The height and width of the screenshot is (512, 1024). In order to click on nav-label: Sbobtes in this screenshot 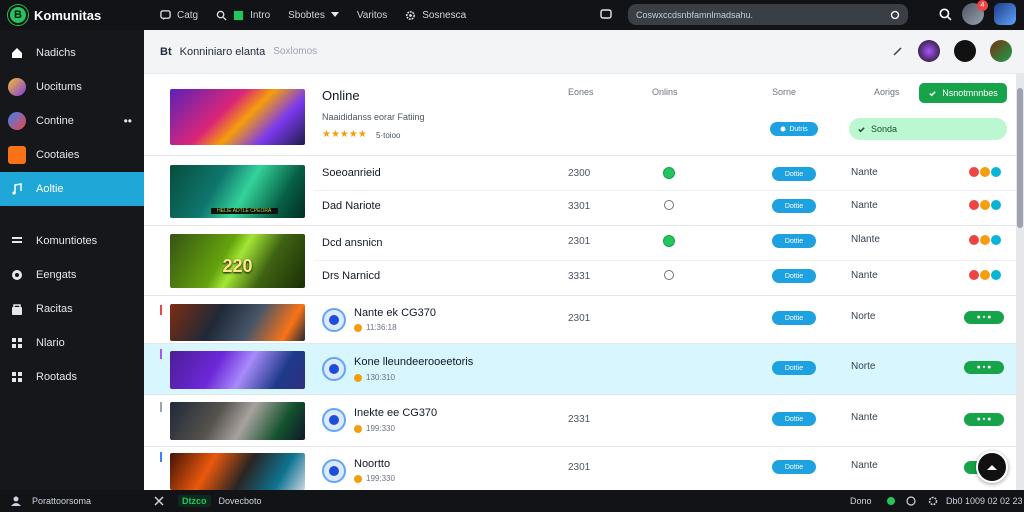, I will do `click(306, 15)`.